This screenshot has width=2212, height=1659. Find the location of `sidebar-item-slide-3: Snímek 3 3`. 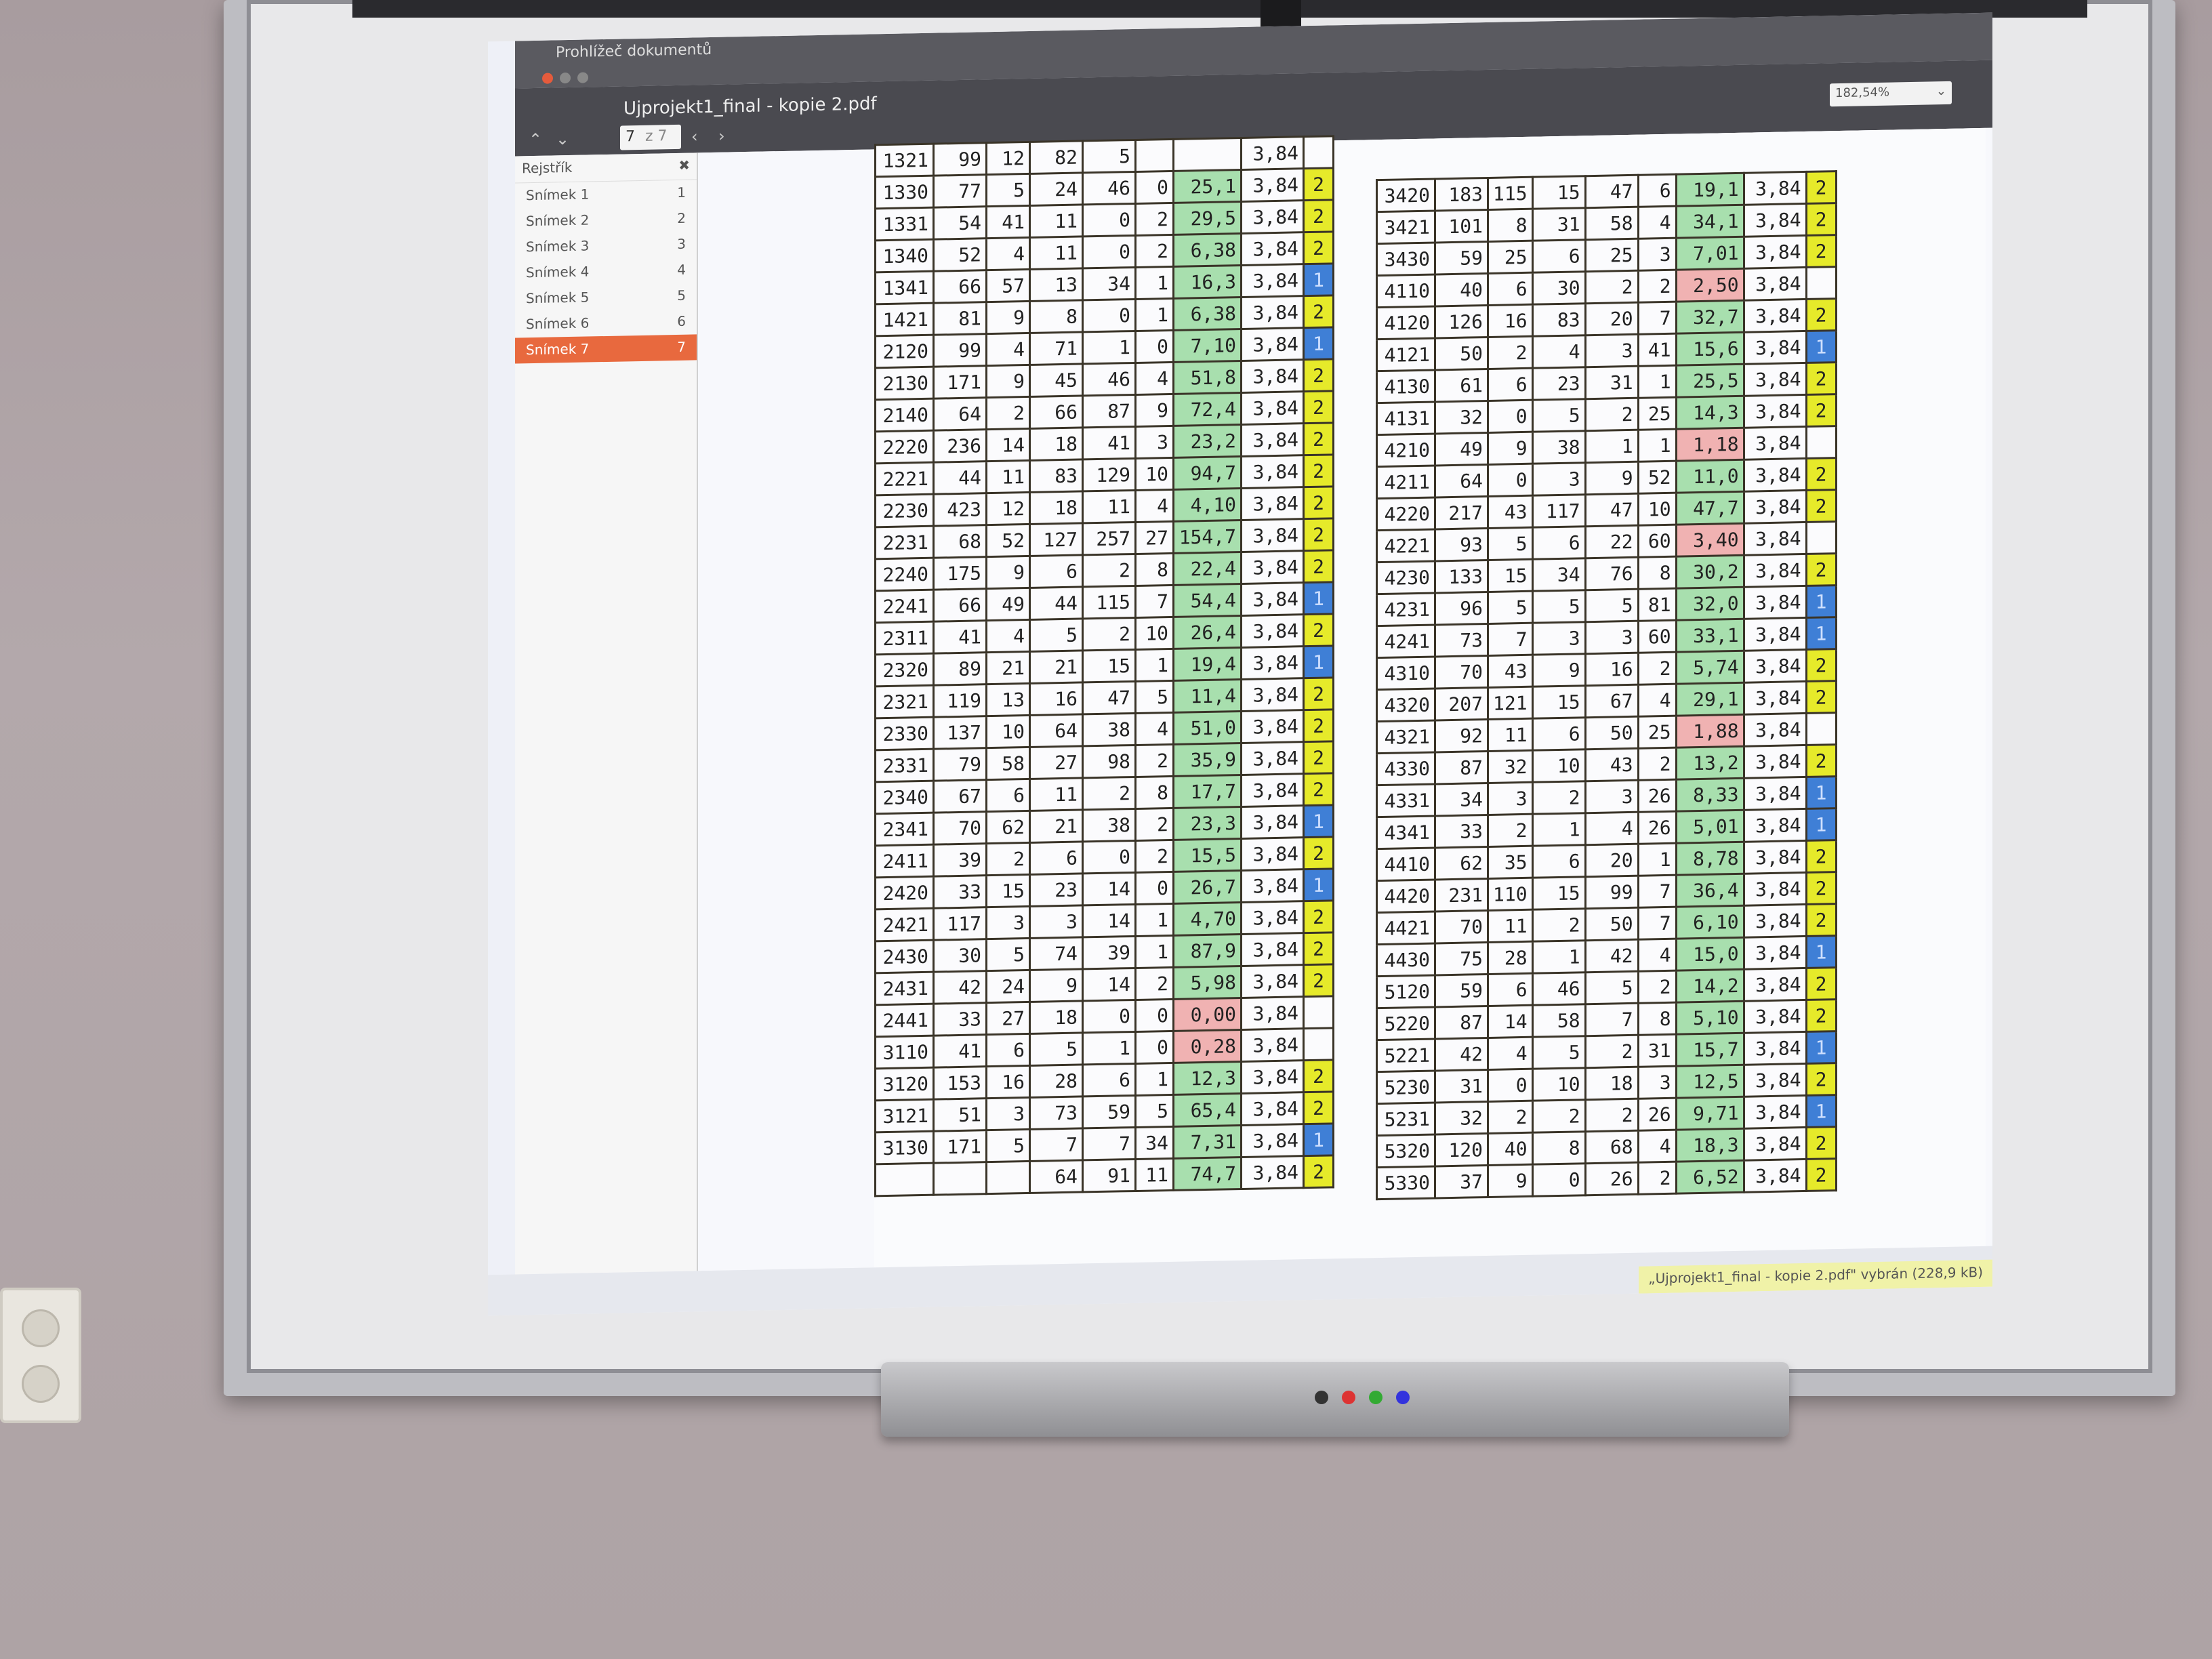

sidebar-item-slide-3: Snímek 3 3 is located at coordinates (606, 245).